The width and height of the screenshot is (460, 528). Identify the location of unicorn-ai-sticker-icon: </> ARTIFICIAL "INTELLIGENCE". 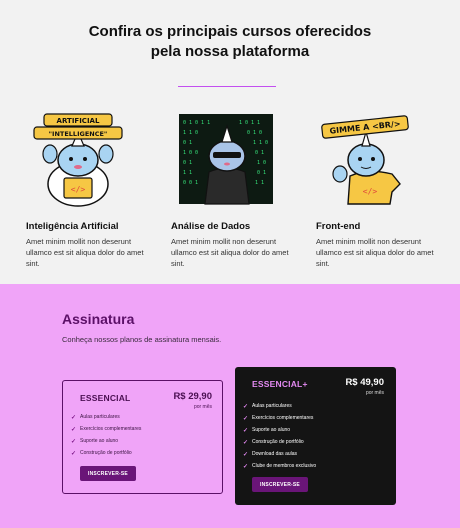
(78, 160).